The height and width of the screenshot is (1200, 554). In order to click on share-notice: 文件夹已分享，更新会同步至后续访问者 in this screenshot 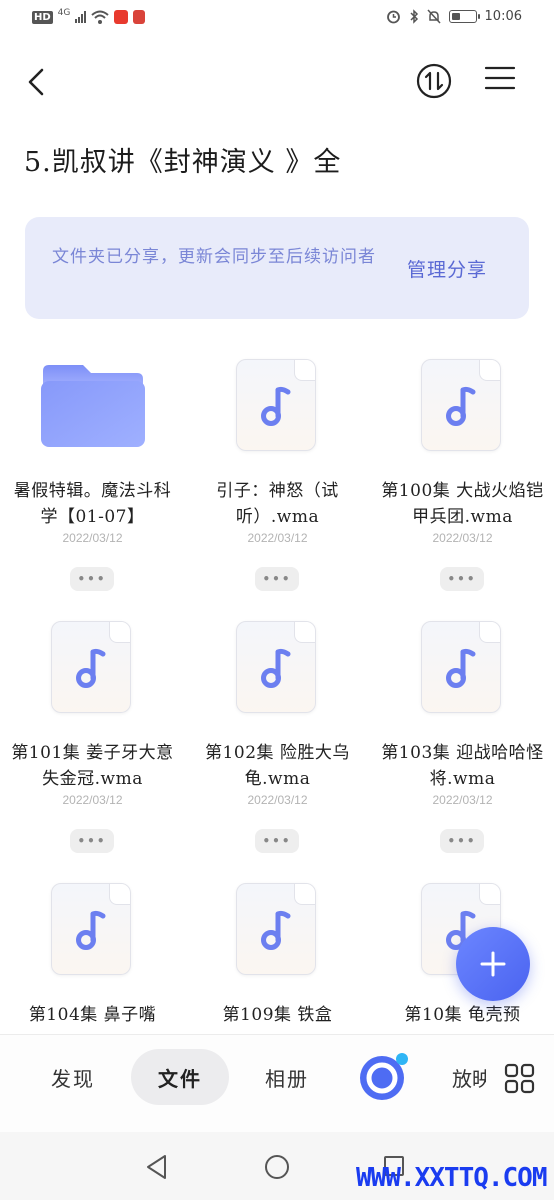, I will do `click(214, 257)`.